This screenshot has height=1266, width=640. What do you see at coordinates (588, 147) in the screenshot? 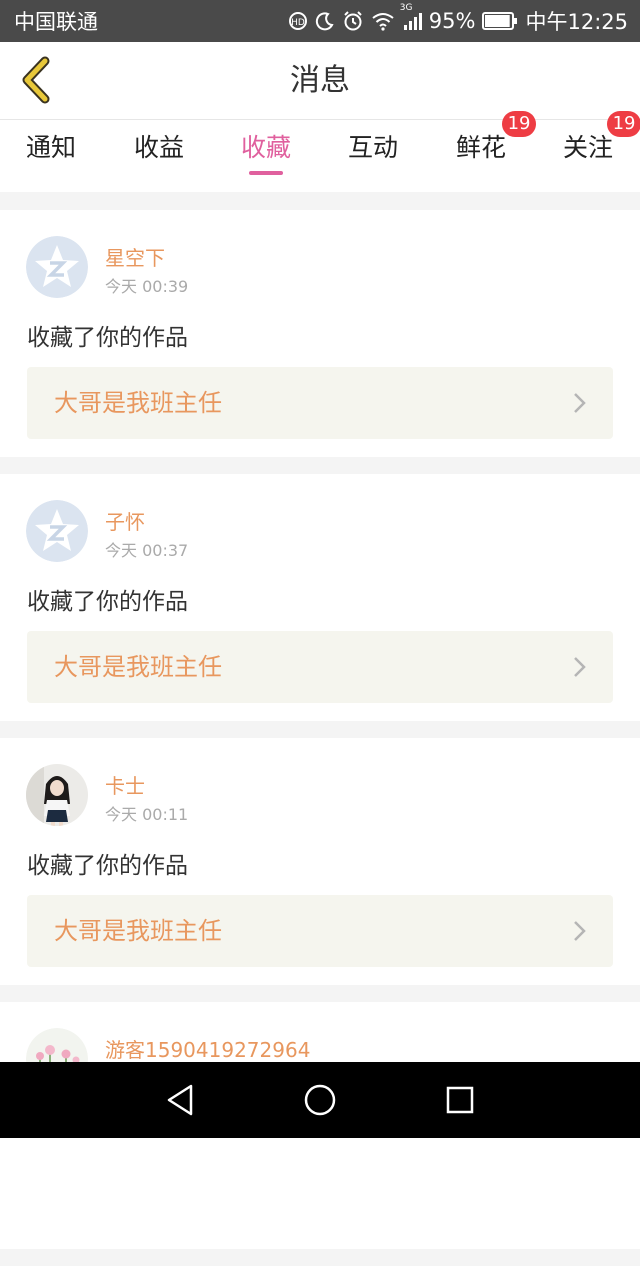
I see `tab-label: 关注` at bounding box center [588, 147].